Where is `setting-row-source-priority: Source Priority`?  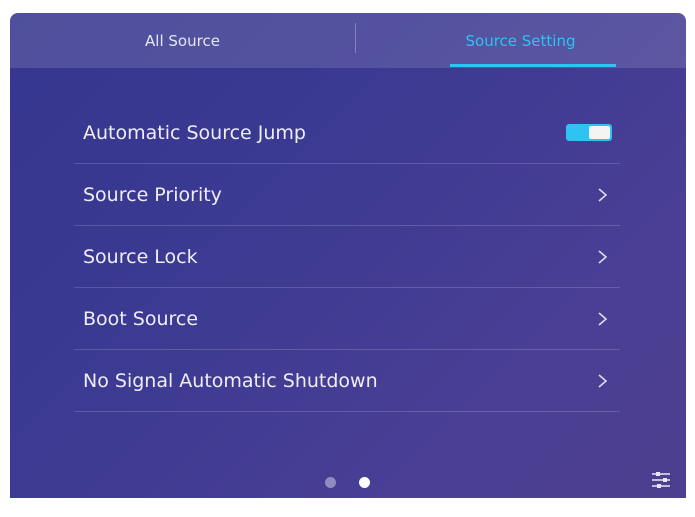
setting-row-source-priority: Source Priority is located at coordinates (347, 195).